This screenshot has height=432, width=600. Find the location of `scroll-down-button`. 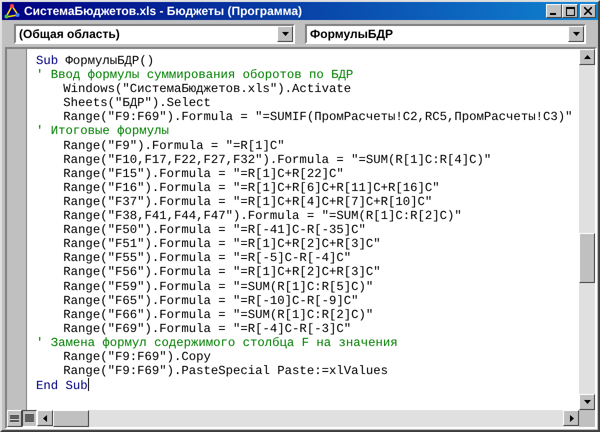

scroll-down-button is located at coordinates (587, 402).